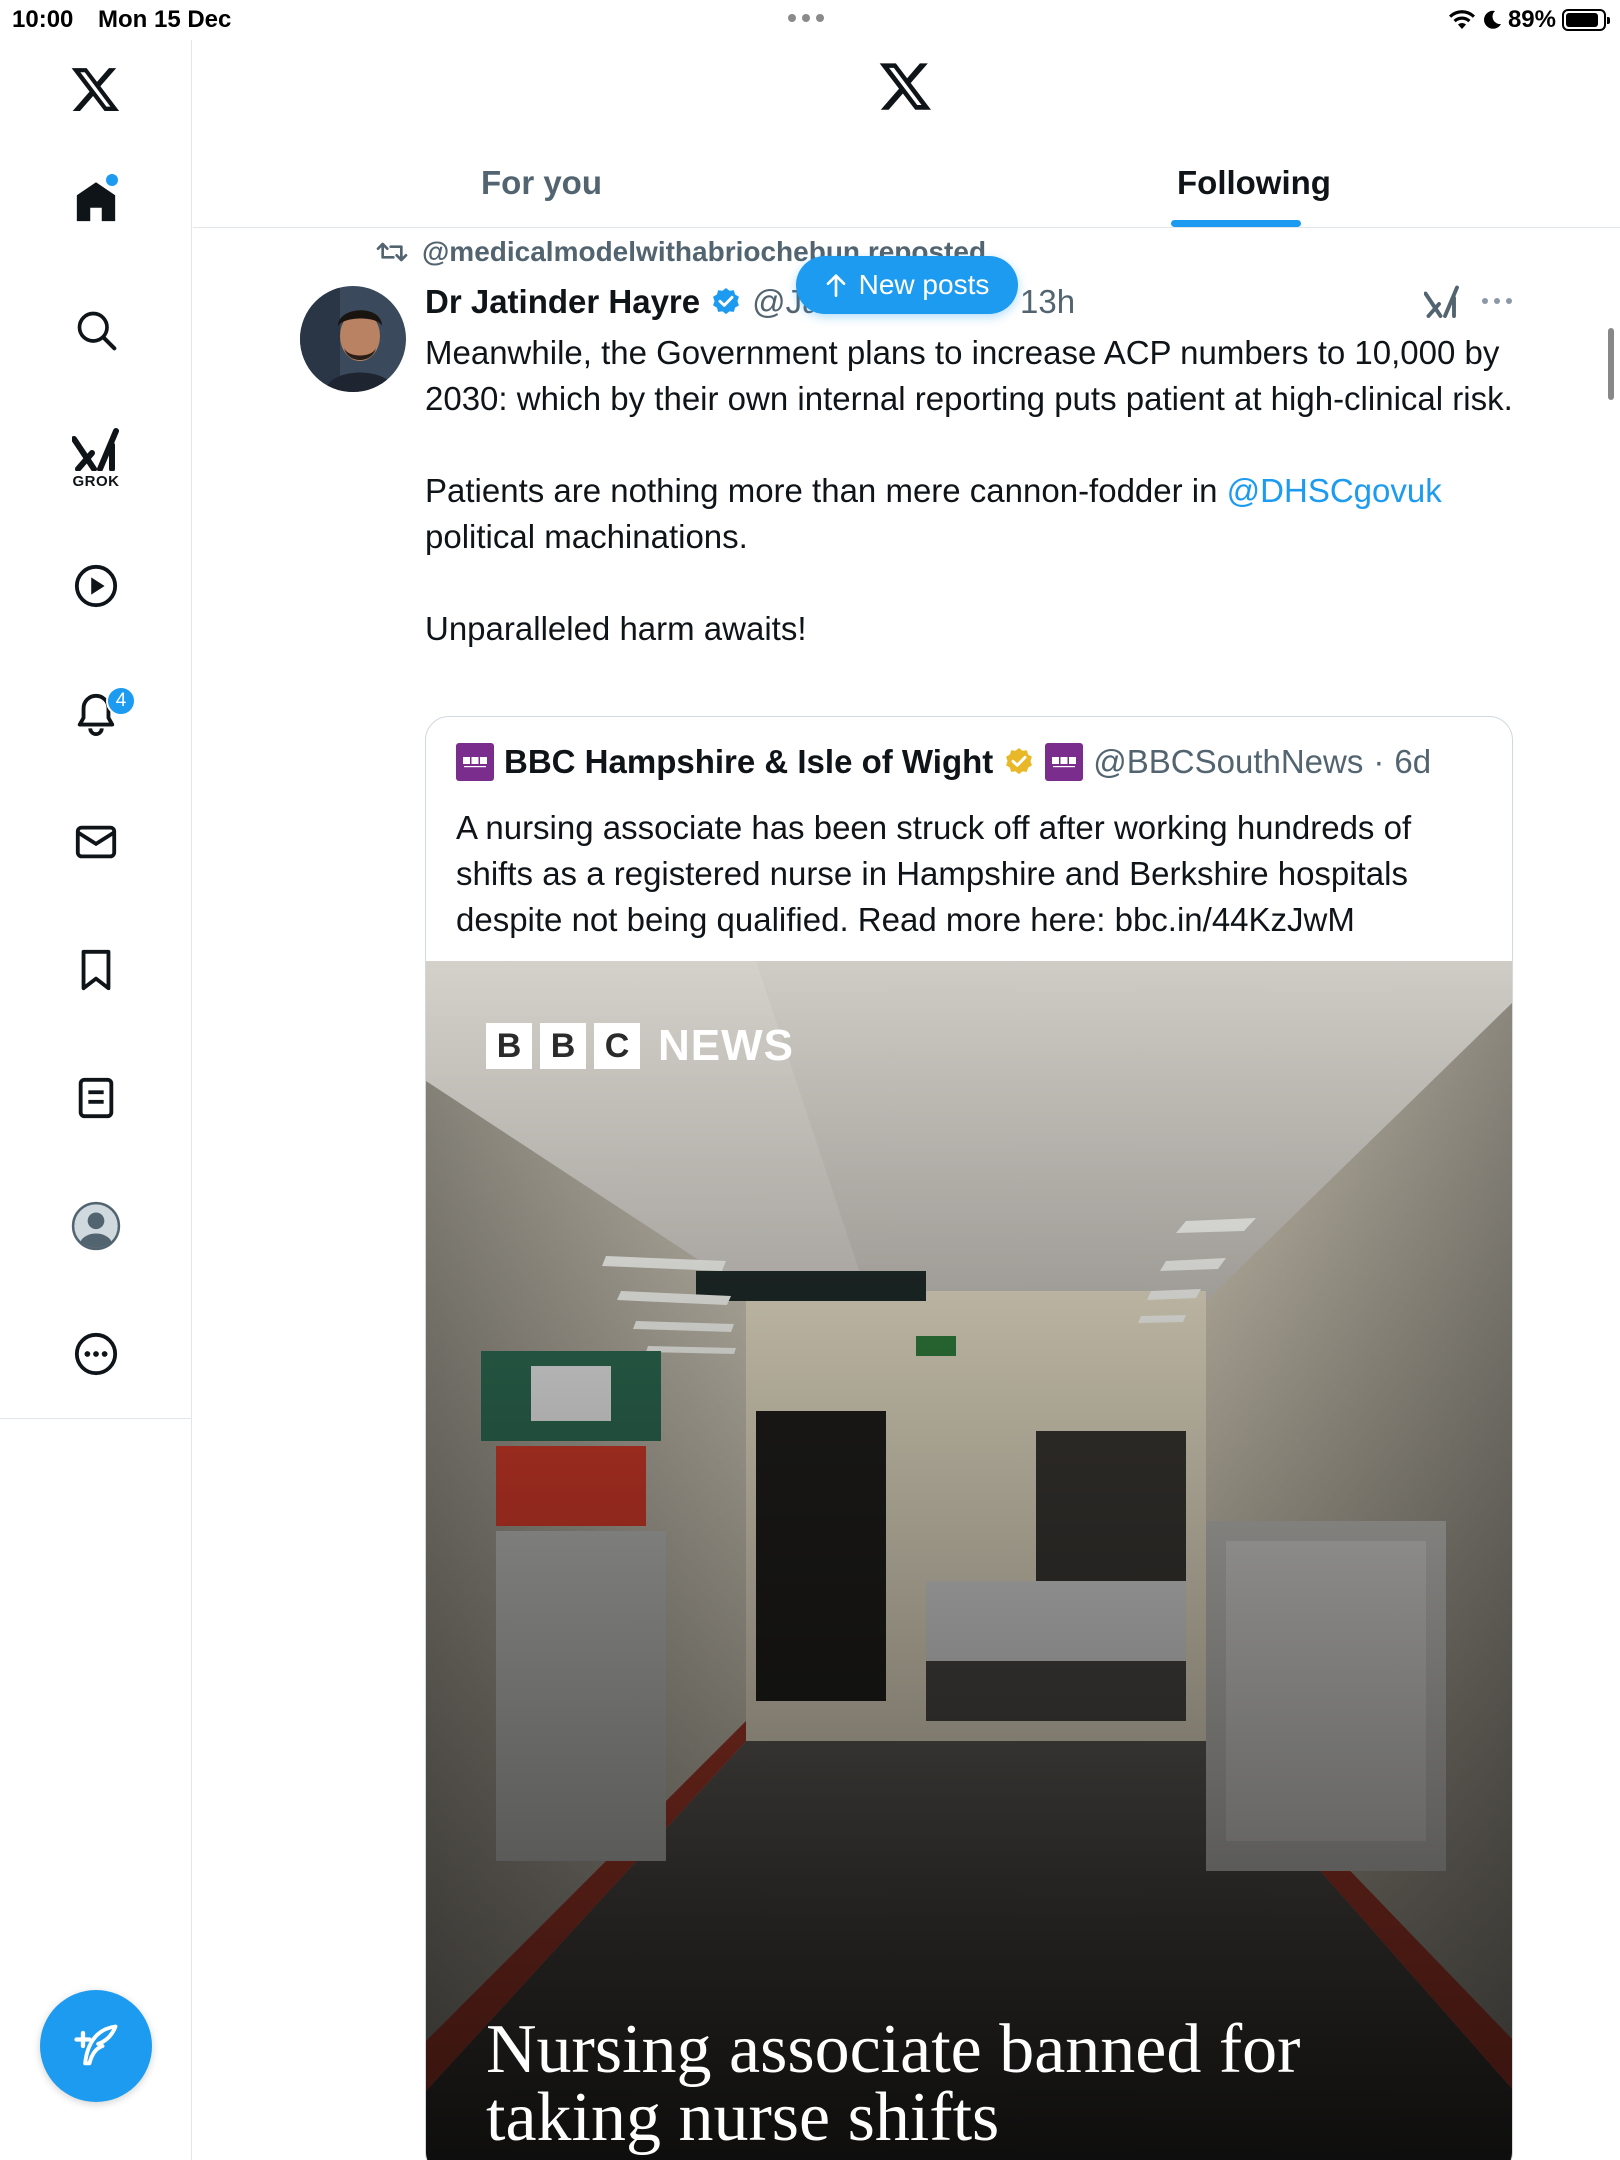 The height and width of the screenshot is (2160, 1620). I want to click on quoted-avatar, so click(475, 762).